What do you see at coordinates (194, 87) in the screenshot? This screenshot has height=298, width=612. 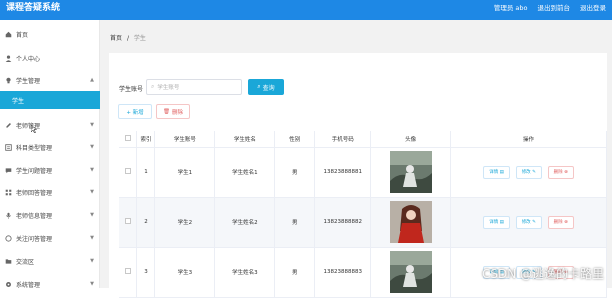 I see `search-input: ⌕ 学生账号` at bounding box center [194, 87].